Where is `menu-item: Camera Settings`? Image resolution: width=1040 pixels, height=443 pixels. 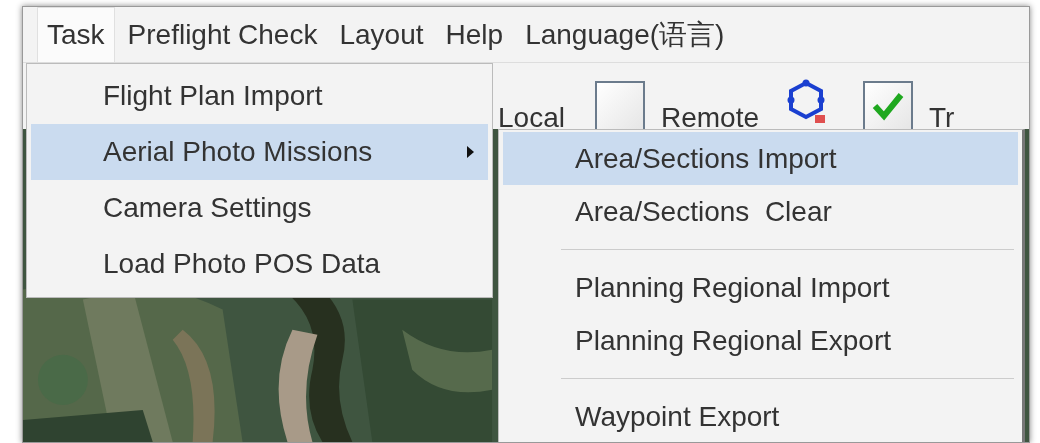 menu-item: Camera Settings is located at coordinates (259, 208).